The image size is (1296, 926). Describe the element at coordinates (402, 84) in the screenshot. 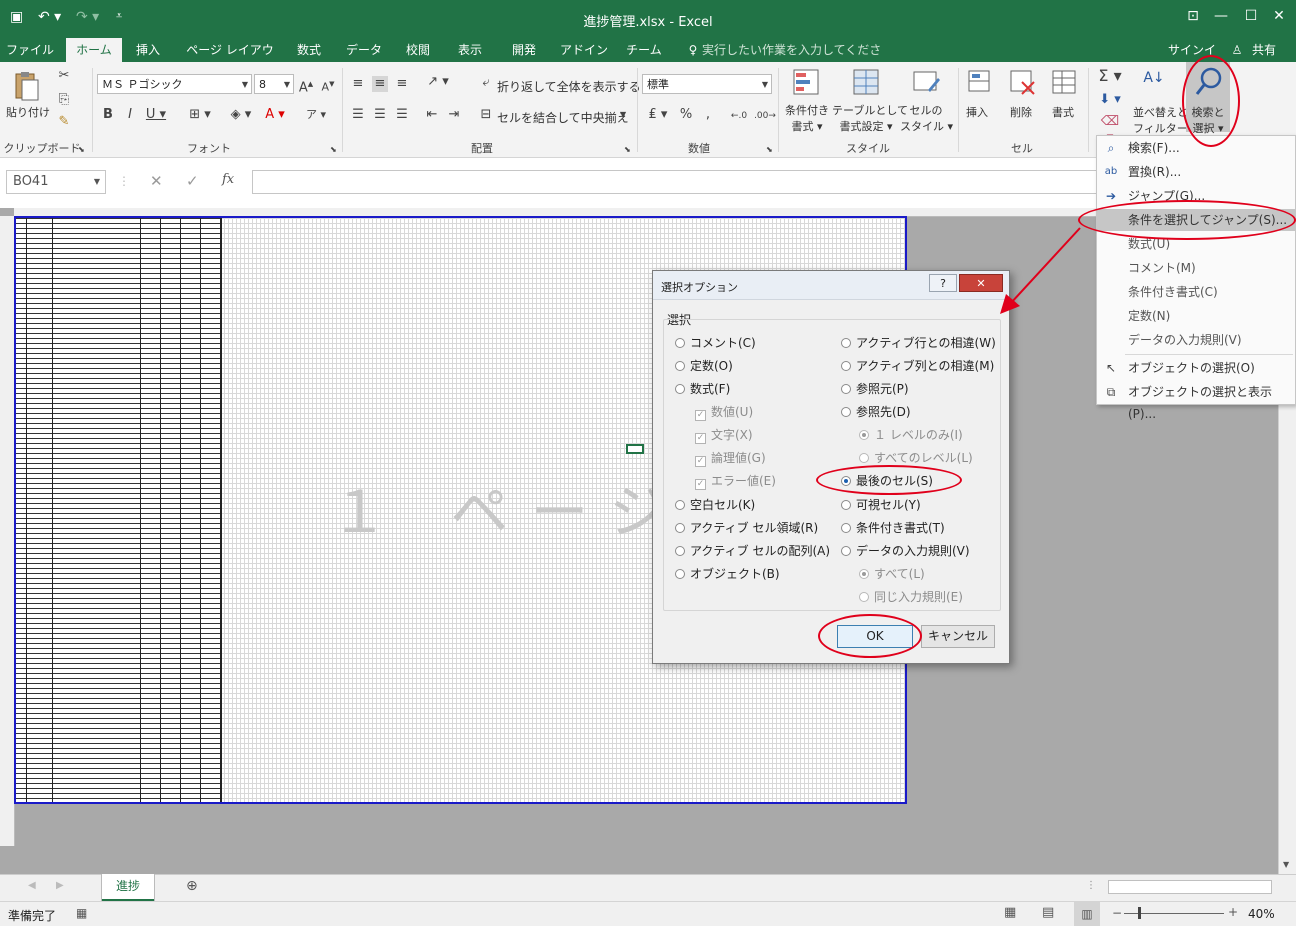

I see `align-bottom-icon: ≡` at that location.